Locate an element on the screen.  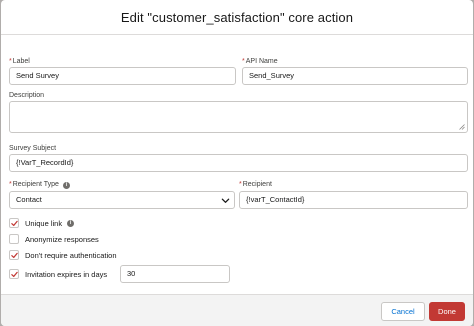
recipient-type-value: Contact is located at coordinates (29, 199).